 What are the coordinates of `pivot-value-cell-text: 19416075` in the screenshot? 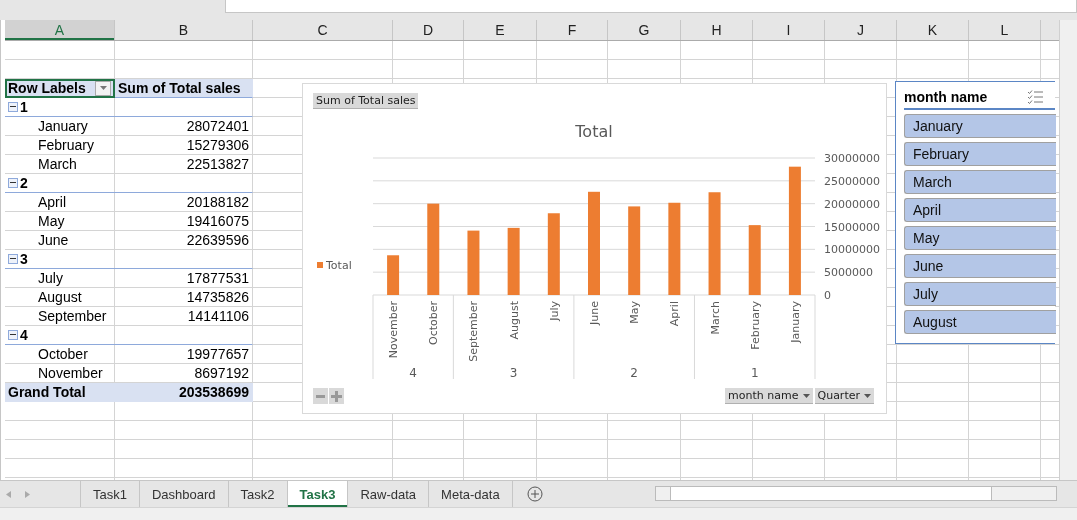 It's located at (217, 221).